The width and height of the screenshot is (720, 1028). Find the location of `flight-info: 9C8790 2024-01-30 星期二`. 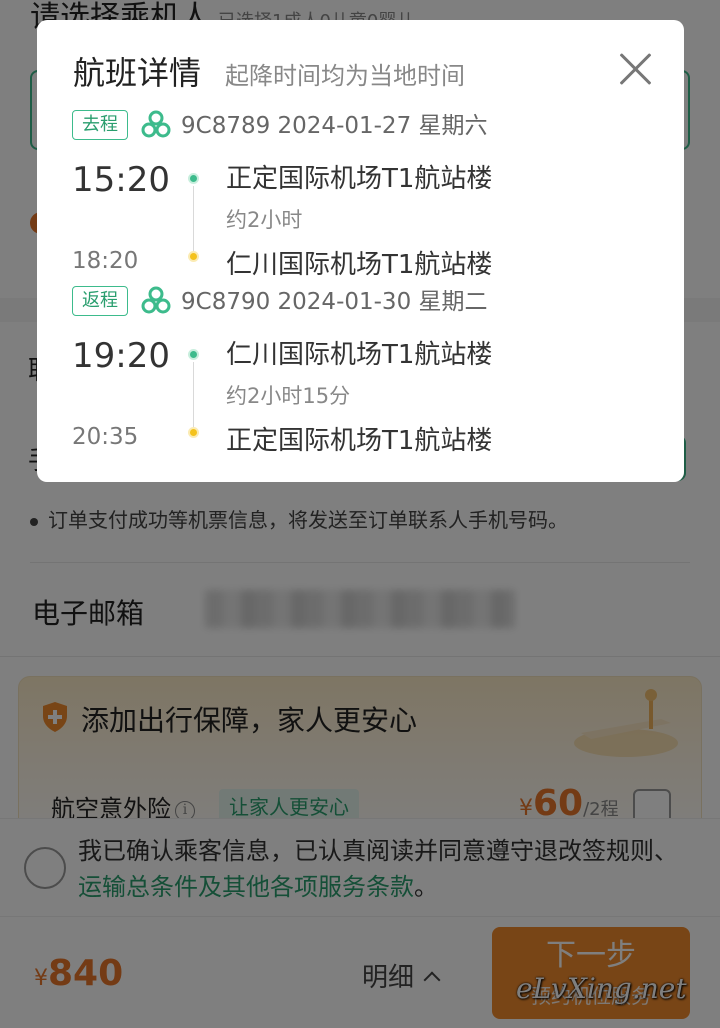

flight-info: 9C8790 2024-01-30 星期二 is located at coordinates (334, 302).